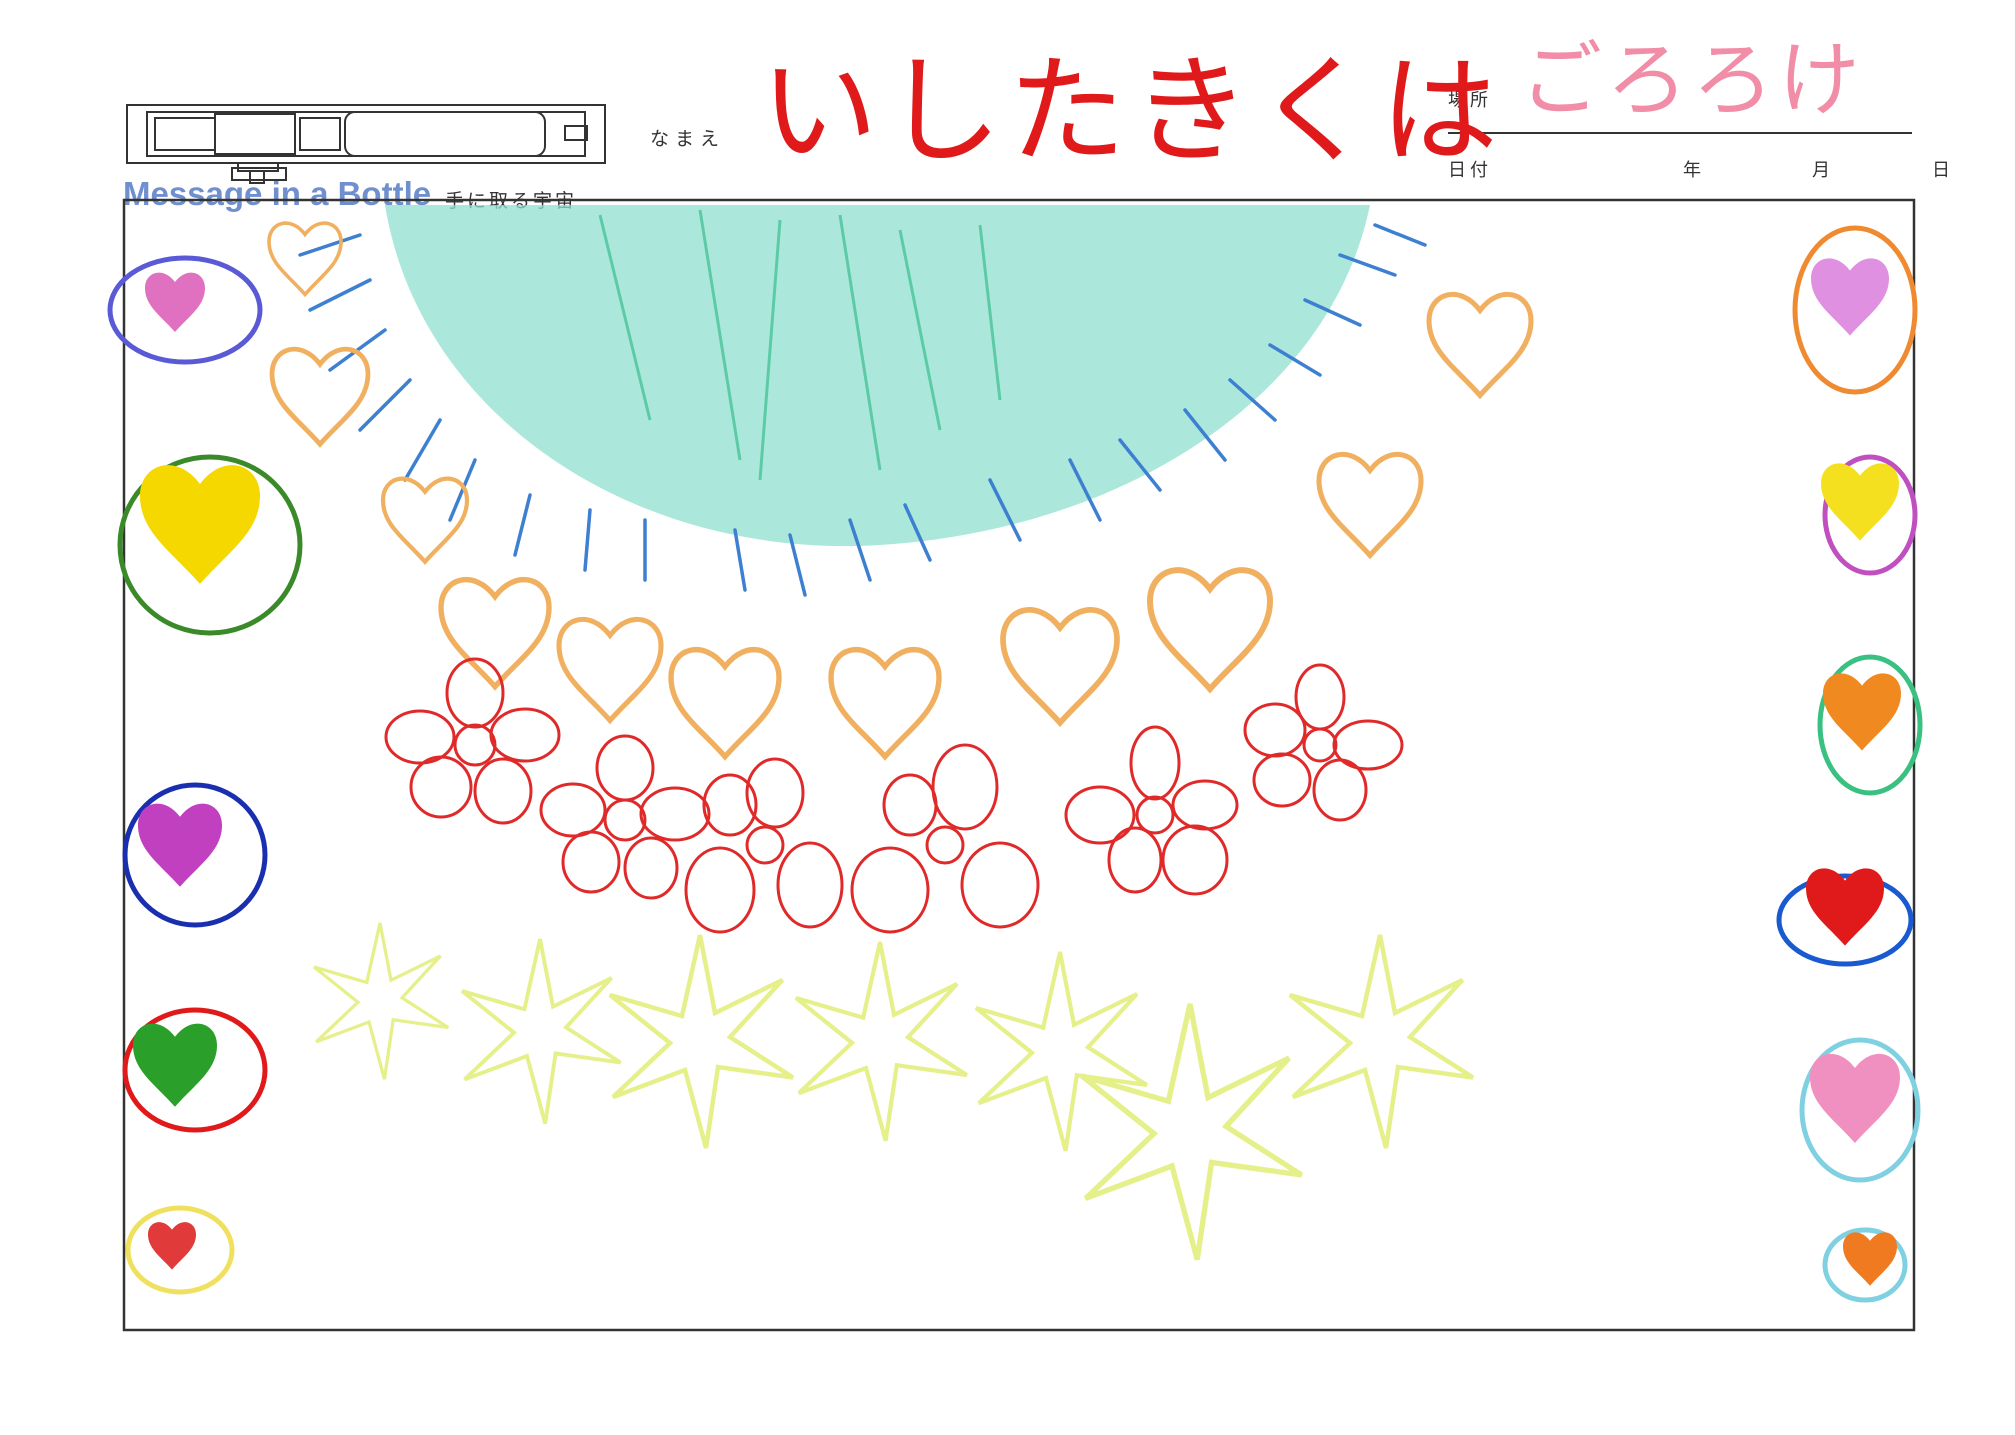 The image size is (2015, 1435). What do you see at coordinates (205, 775) in the screenshot?
I see `left-circled-hearts` at bounding box center [205, 775].